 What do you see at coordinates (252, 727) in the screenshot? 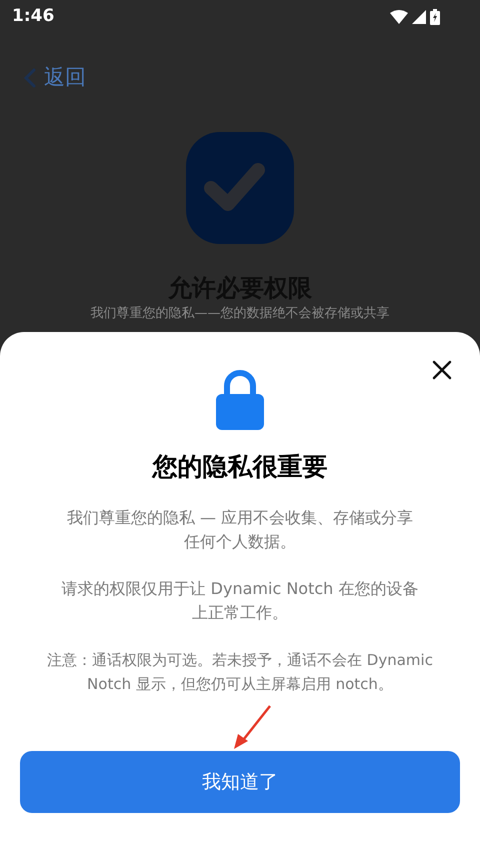
I see `annotation-arrow` at bounding box center [252, 727].